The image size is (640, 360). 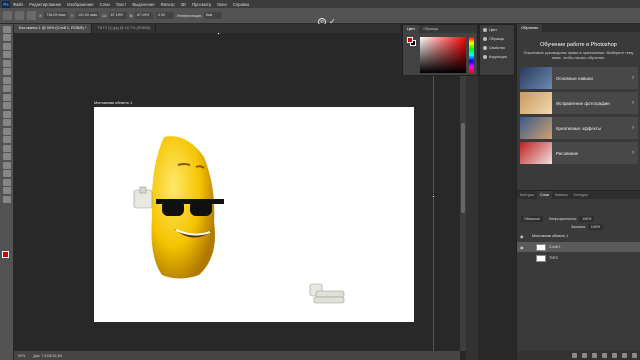 What do you see at coordinates (471, 55) in the screenshot?
I see `hue-slider` at bounding box center [471, 55].